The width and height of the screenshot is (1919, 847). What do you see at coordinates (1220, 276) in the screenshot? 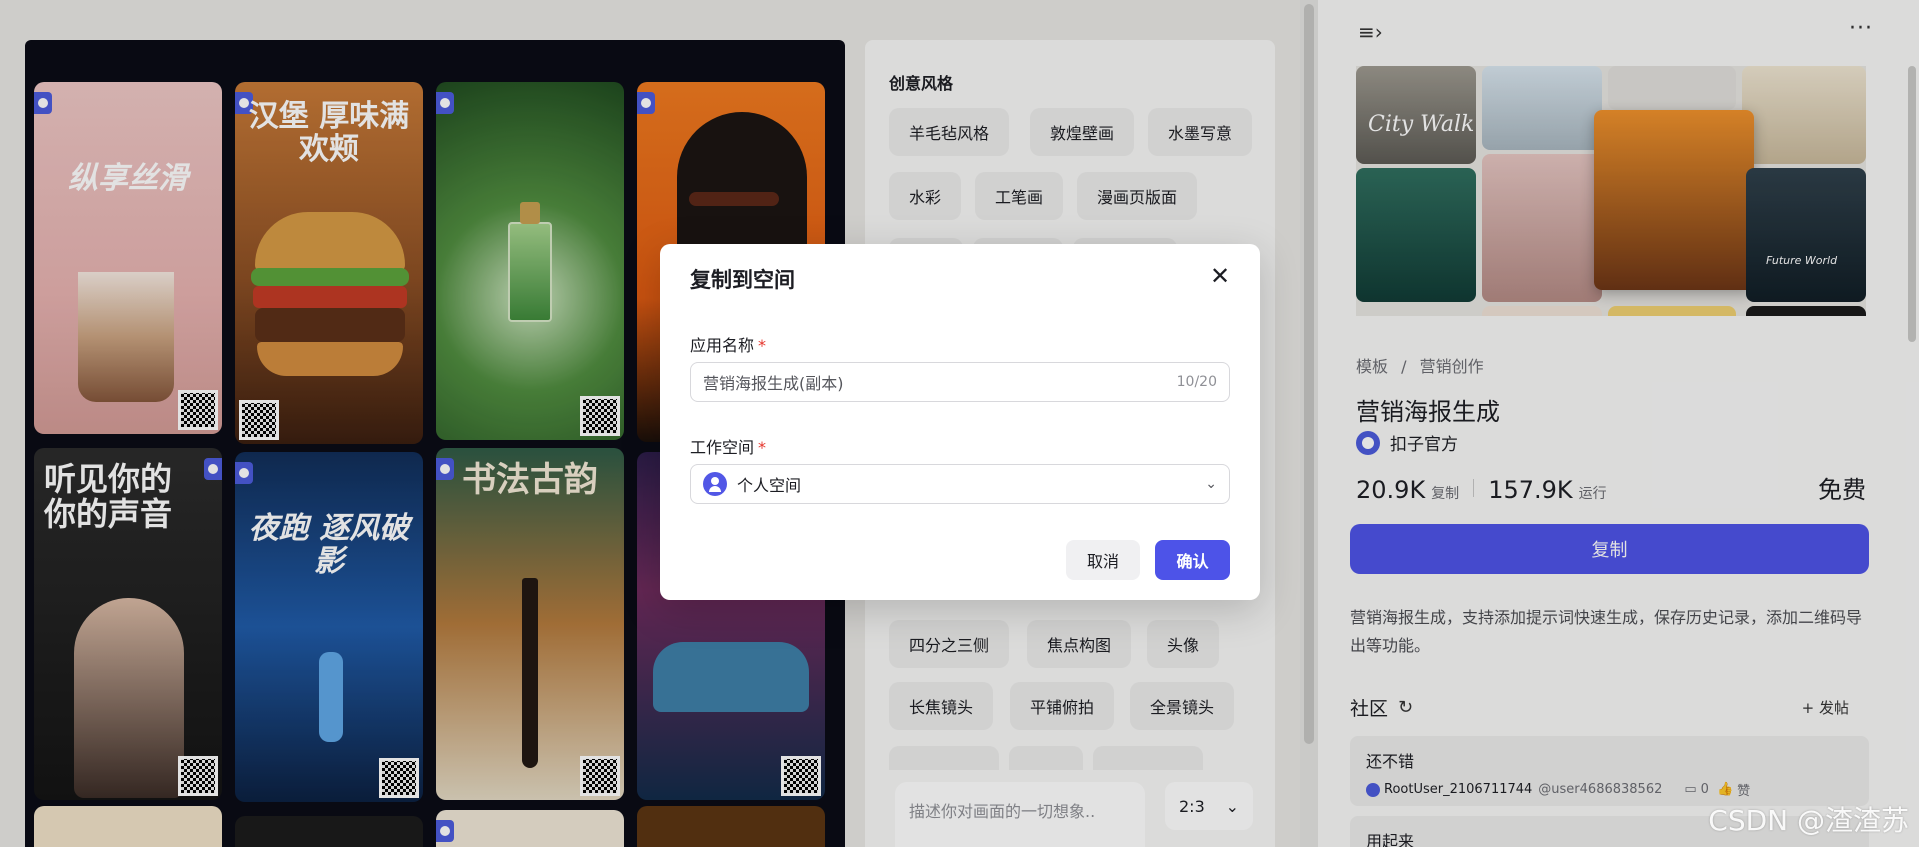
I see `close-icon: ✕` at bounding box center [1220, 276].